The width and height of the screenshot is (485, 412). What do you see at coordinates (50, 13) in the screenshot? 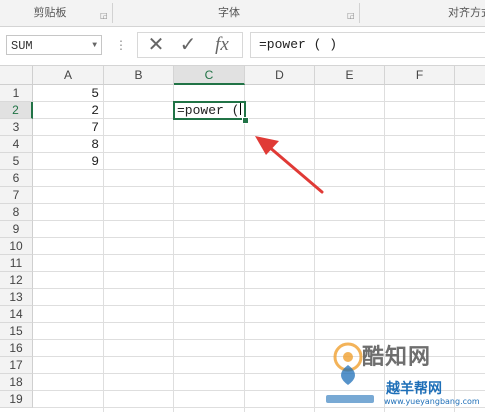
I see `clipboard-group-label: 剪贴板` at bounding box center [50, 13].